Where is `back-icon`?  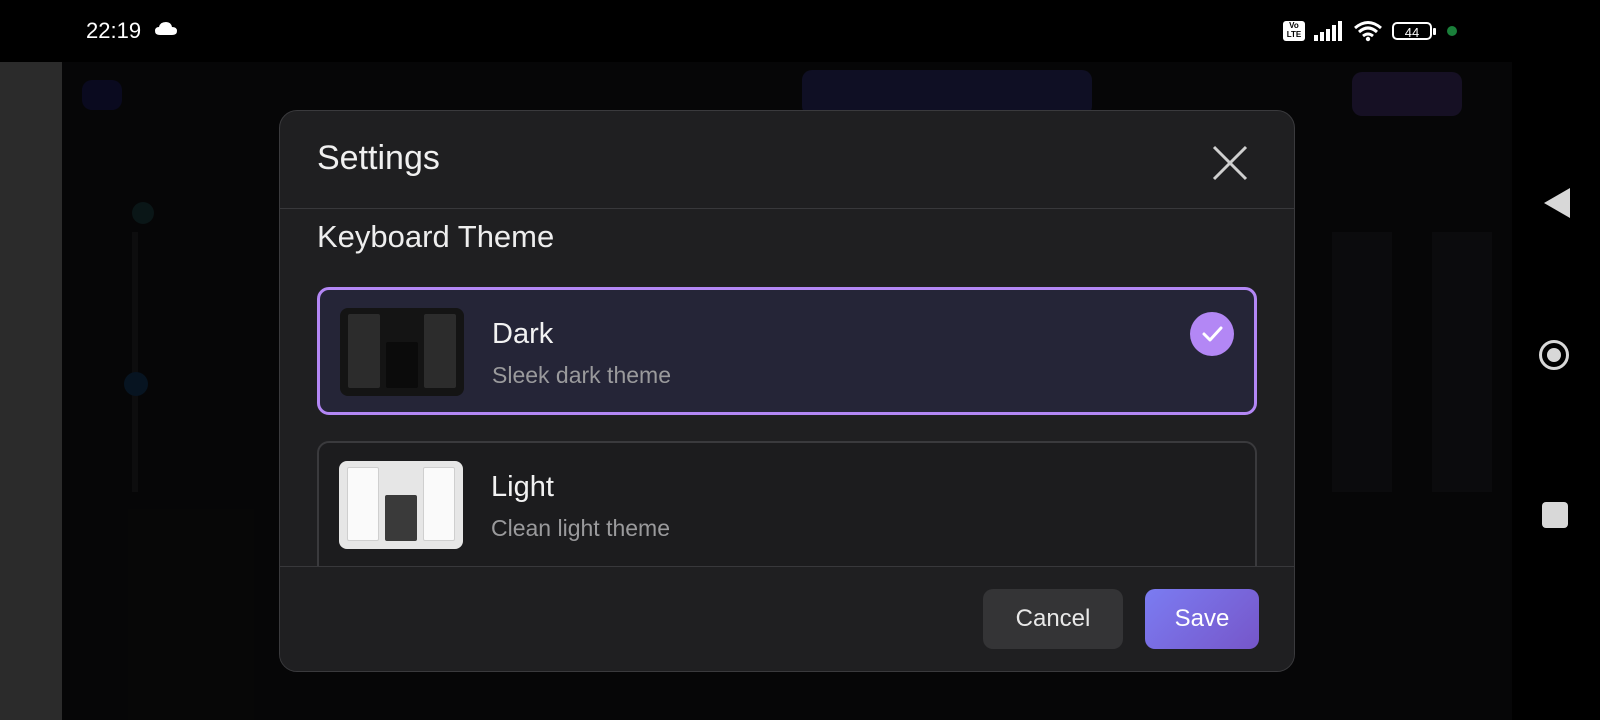
back-icon is located at coordinates (1557, 203).